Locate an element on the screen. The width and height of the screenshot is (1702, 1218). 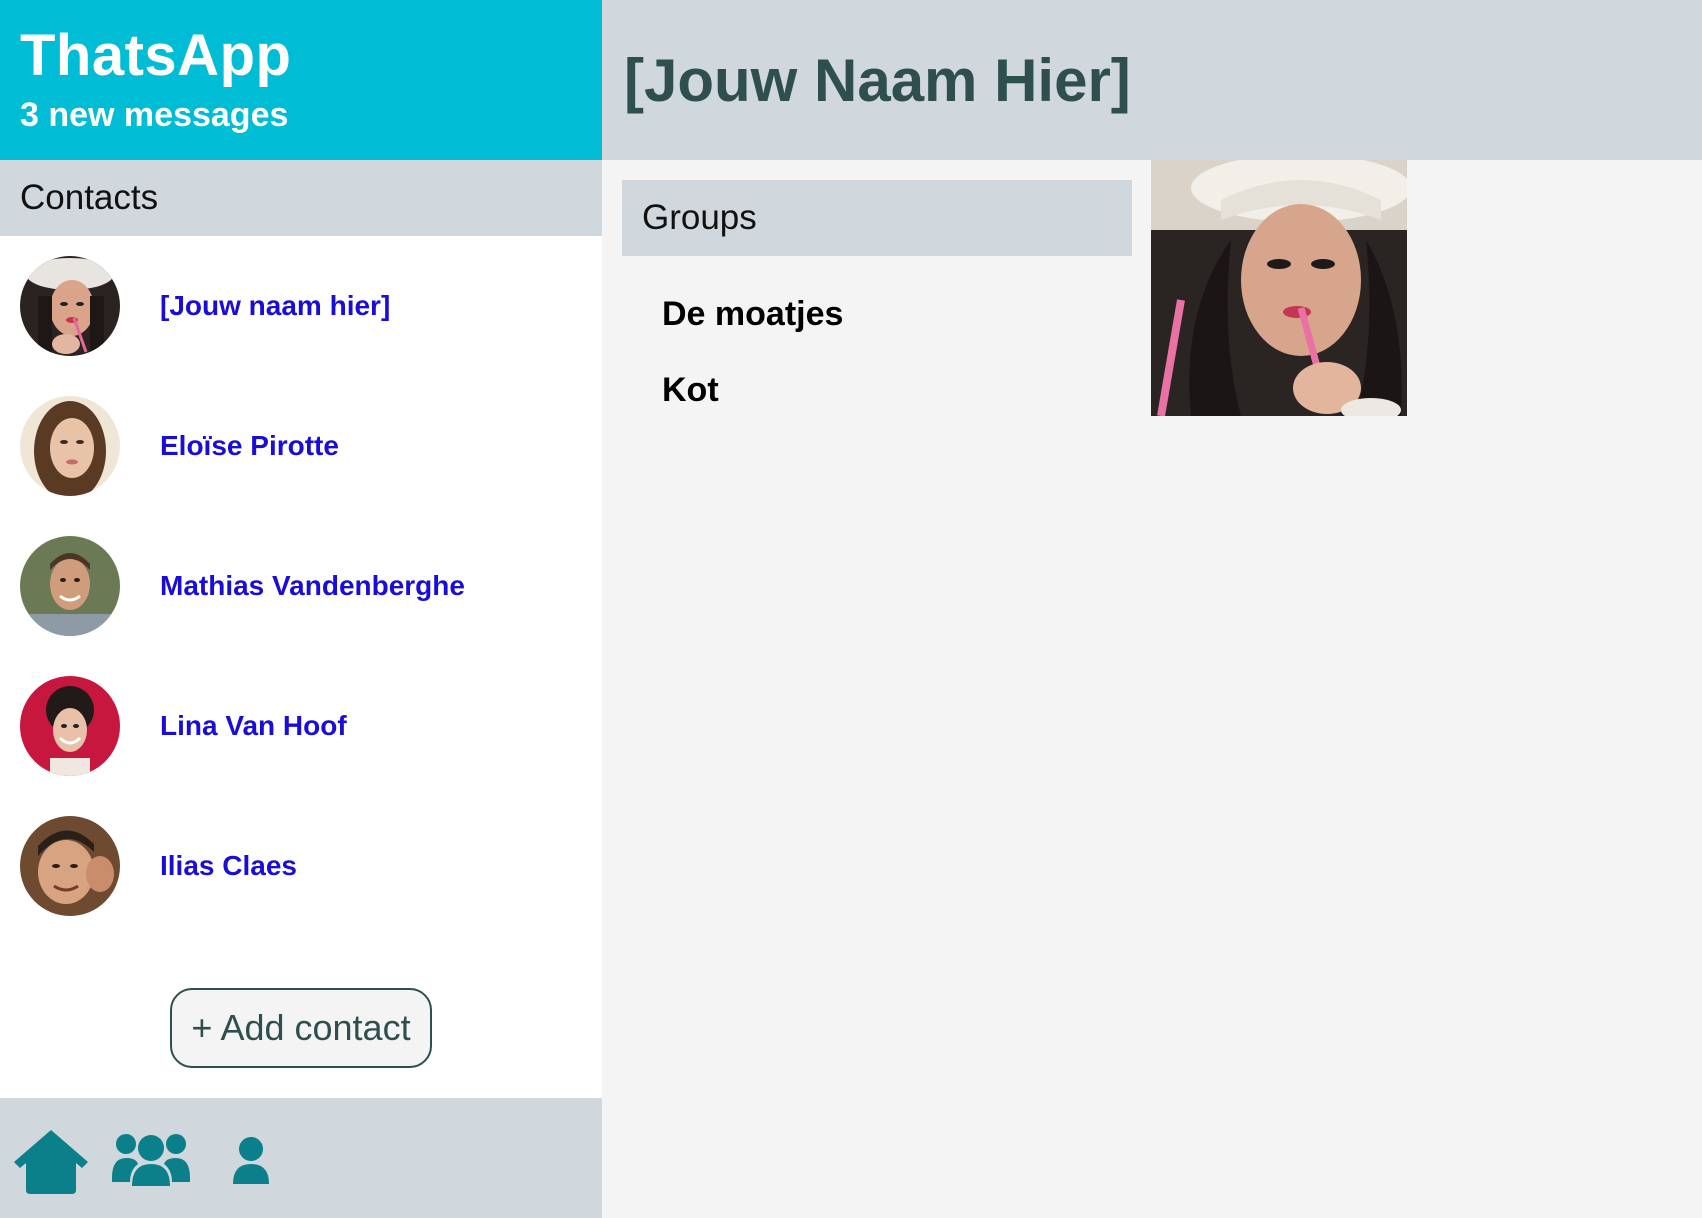
woman-with-straw-photo is located at coordinates (1279, 288).